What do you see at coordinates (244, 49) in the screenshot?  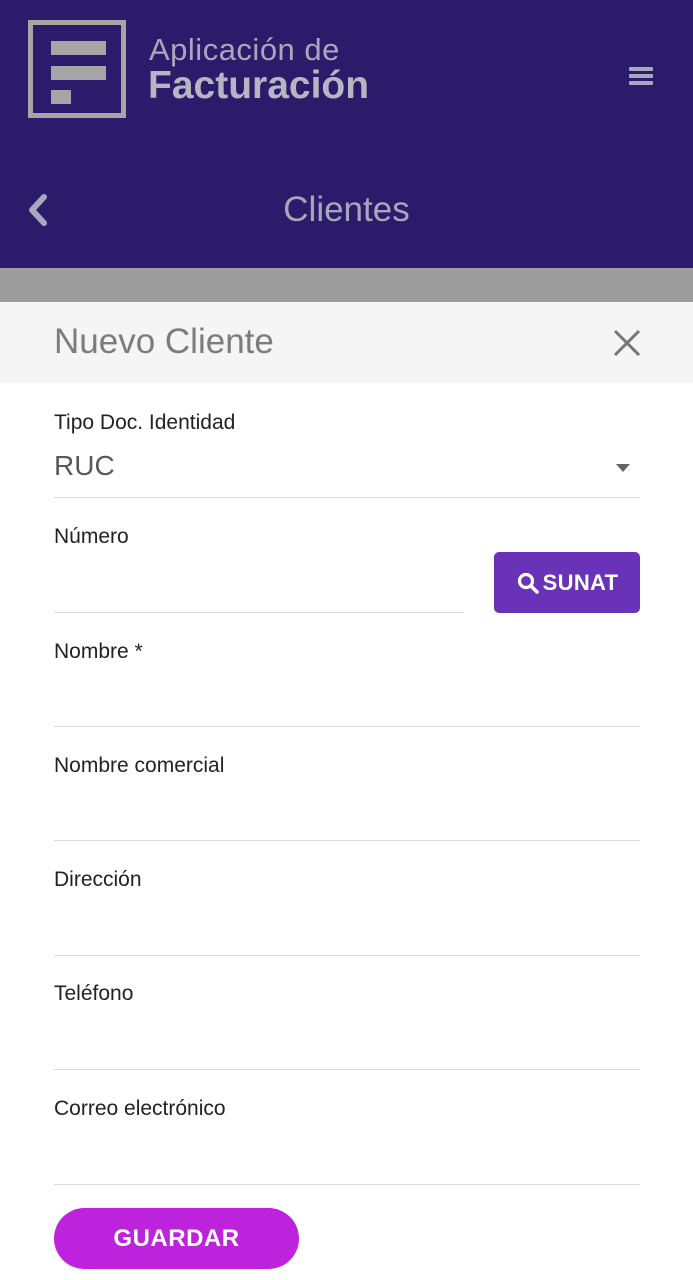 I see `app-name-line1: Aplicación de` at bounding box center [244, 49].